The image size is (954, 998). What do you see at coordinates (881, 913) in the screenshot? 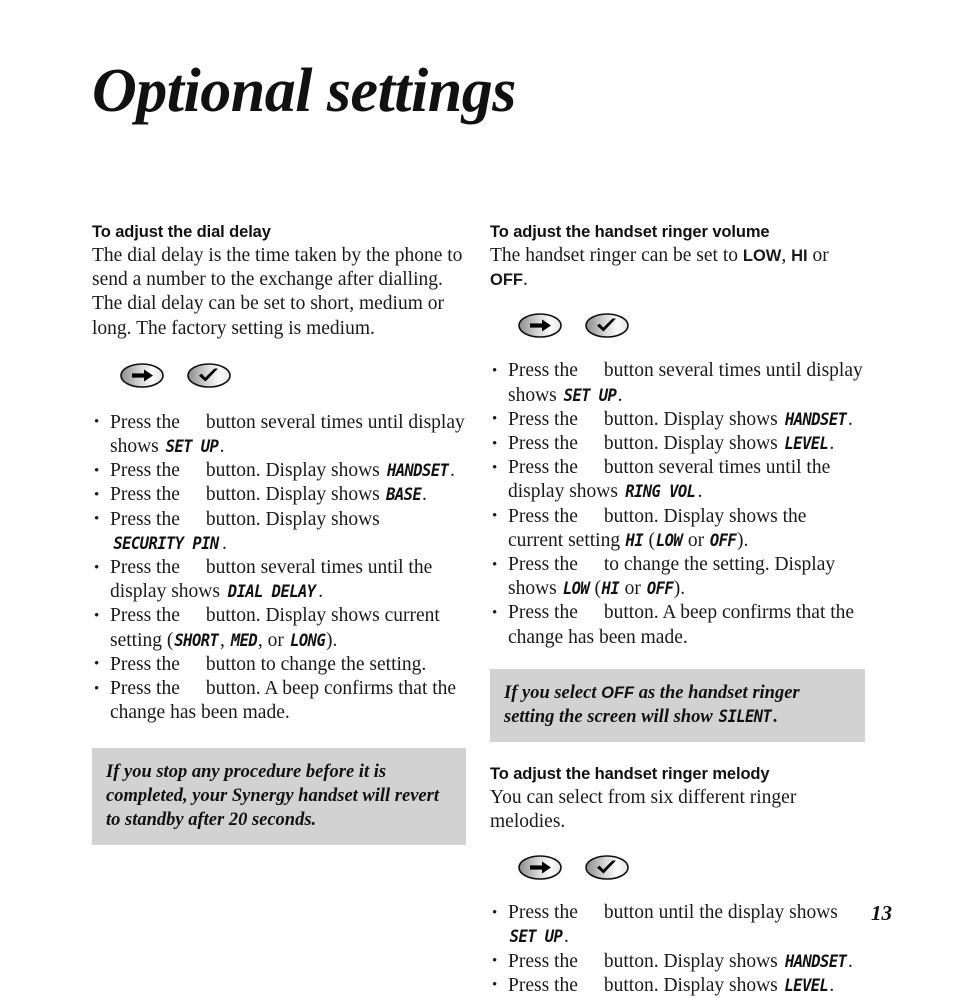
I see `page-number: 13` at bounding box center [881, 913].